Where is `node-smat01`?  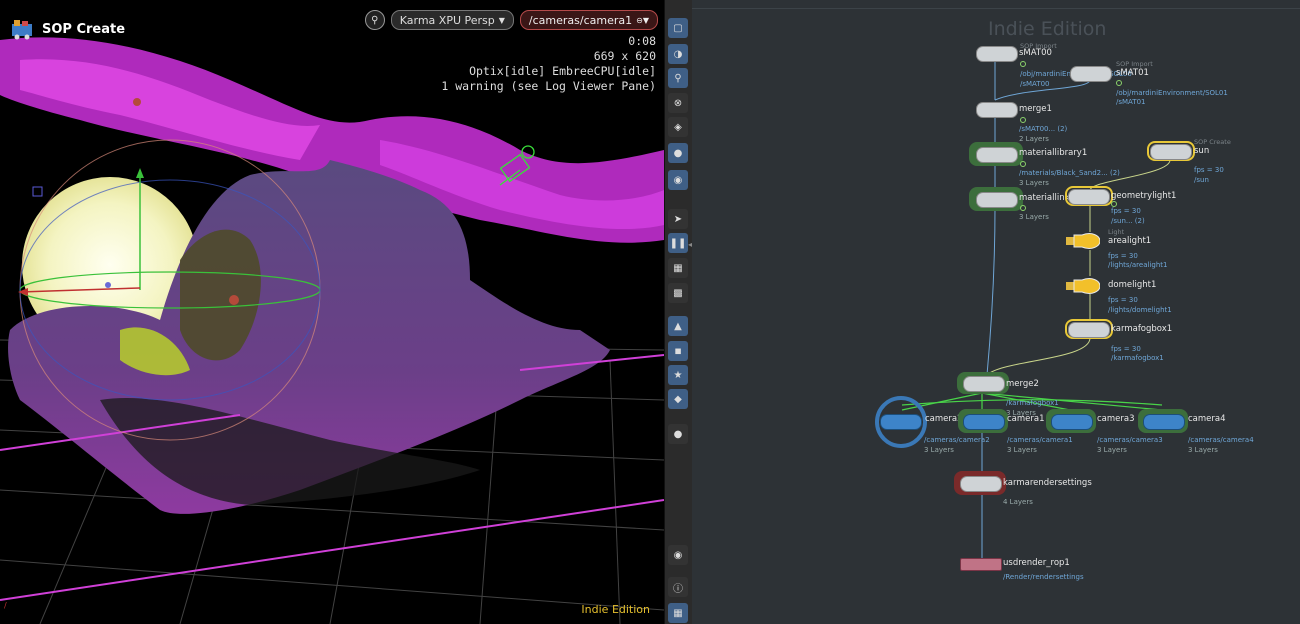 node-smat01 is located at coordinates (1091, 74).